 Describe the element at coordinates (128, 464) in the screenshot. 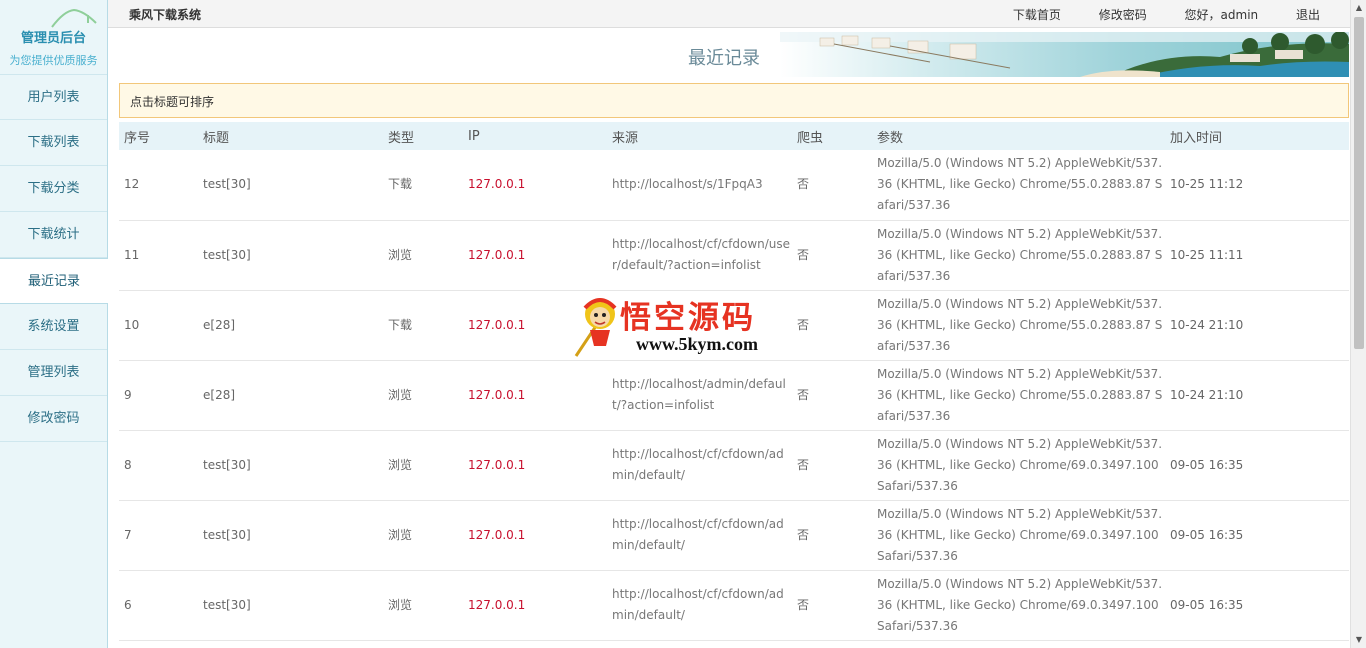

I see `cell-id: 8` at that location.